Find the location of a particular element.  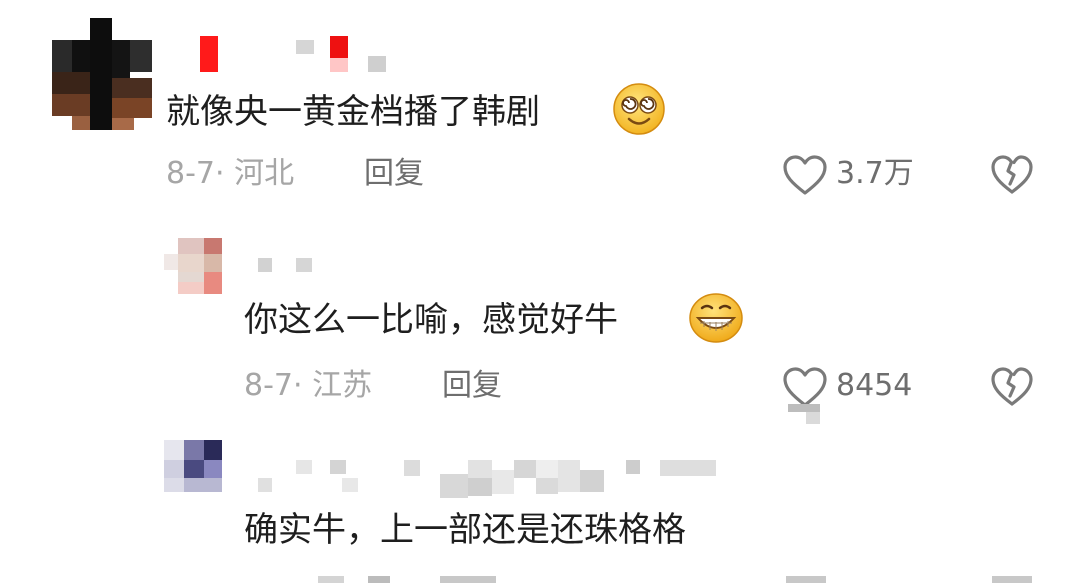

comment-date-location: 8-7· 河北 is located at coordinates (230, 173).